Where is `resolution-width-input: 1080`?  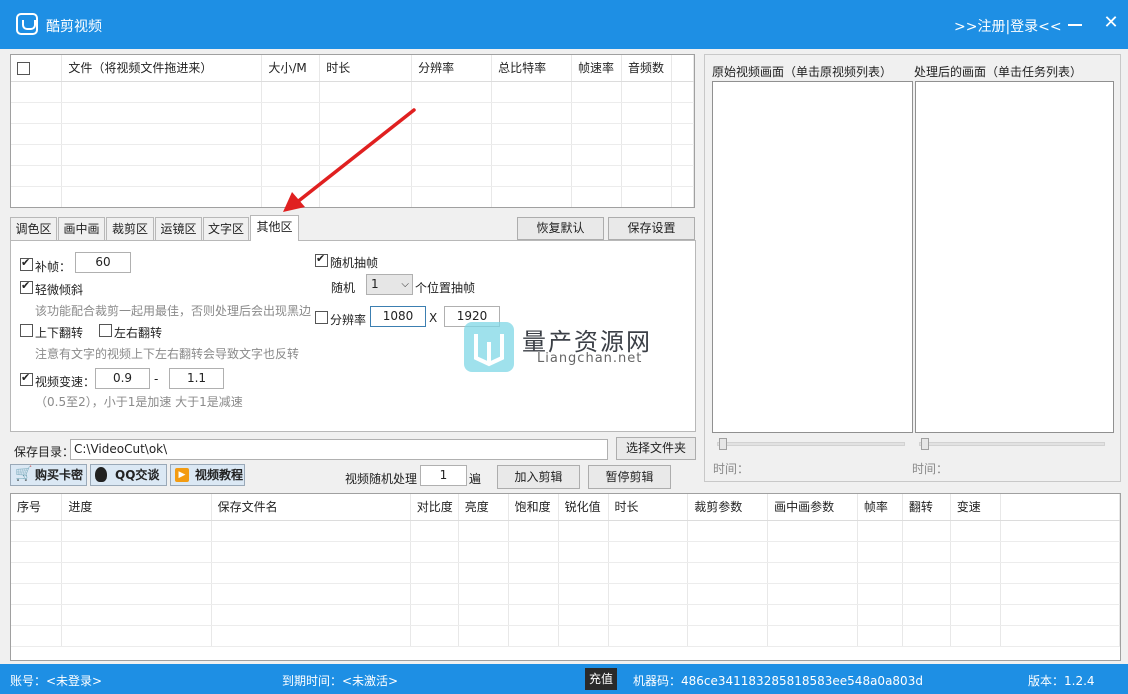 resolution-width-input: 1080 is located at coordinates (398, 316).